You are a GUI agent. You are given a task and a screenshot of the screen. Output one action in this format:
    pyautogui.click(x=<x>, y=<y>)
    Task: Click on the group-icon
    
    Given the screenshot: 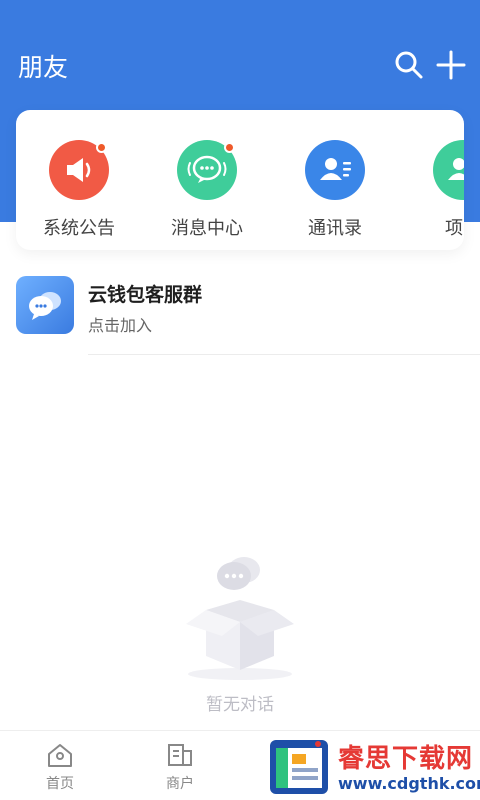 What is the action you would take?
    pyautogui.click(x=448, y=170)
    